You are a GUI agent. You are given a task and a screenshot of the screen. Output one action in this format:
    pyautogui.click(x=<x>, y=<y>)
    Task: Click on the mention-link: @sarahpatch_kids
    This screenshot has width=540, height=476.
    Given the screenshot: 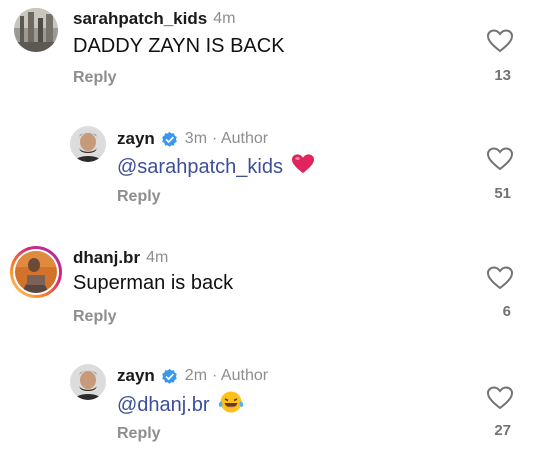 What is the action you would take?
    pyautogui.click(x=200, y=167)
    